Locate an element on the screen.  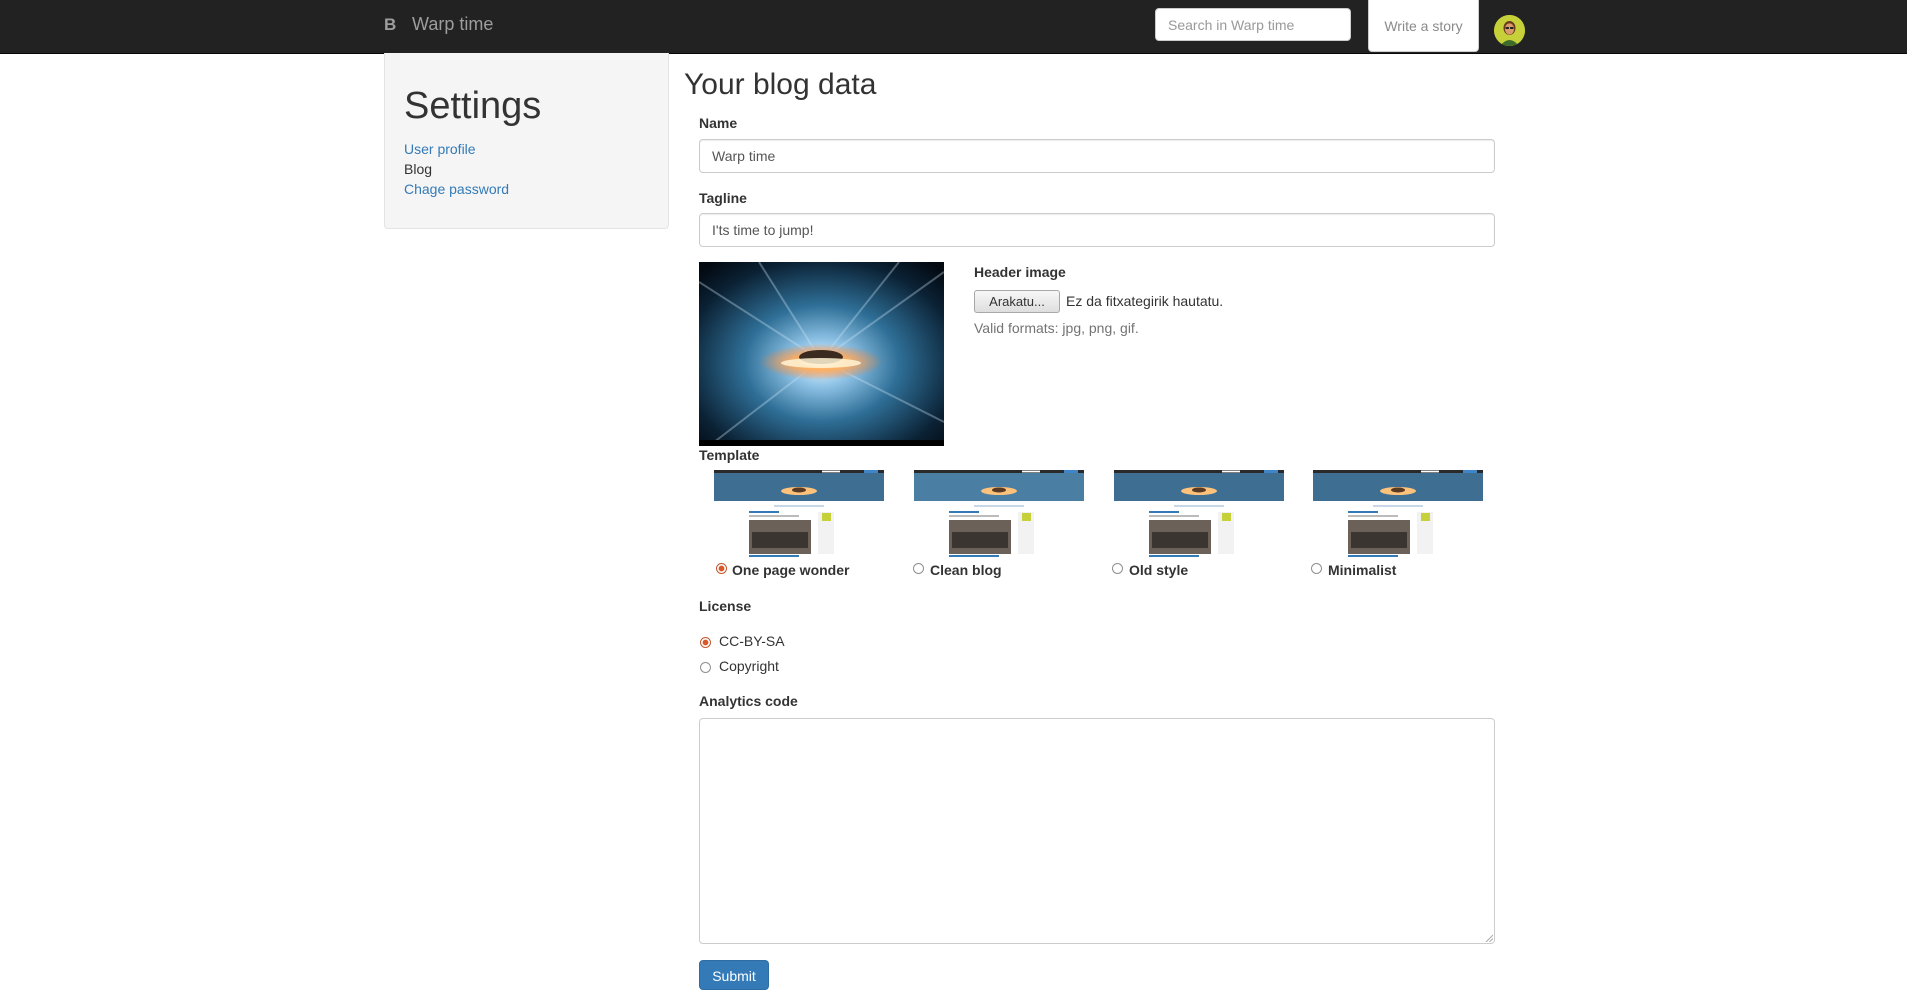
template-label: Template is located at coordinates (729, 455).